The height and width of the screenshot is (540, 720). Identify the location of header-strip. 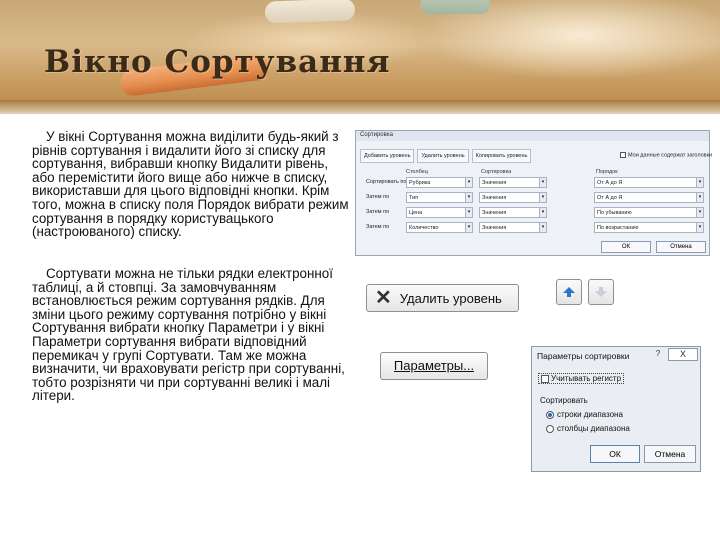
(360, 106).